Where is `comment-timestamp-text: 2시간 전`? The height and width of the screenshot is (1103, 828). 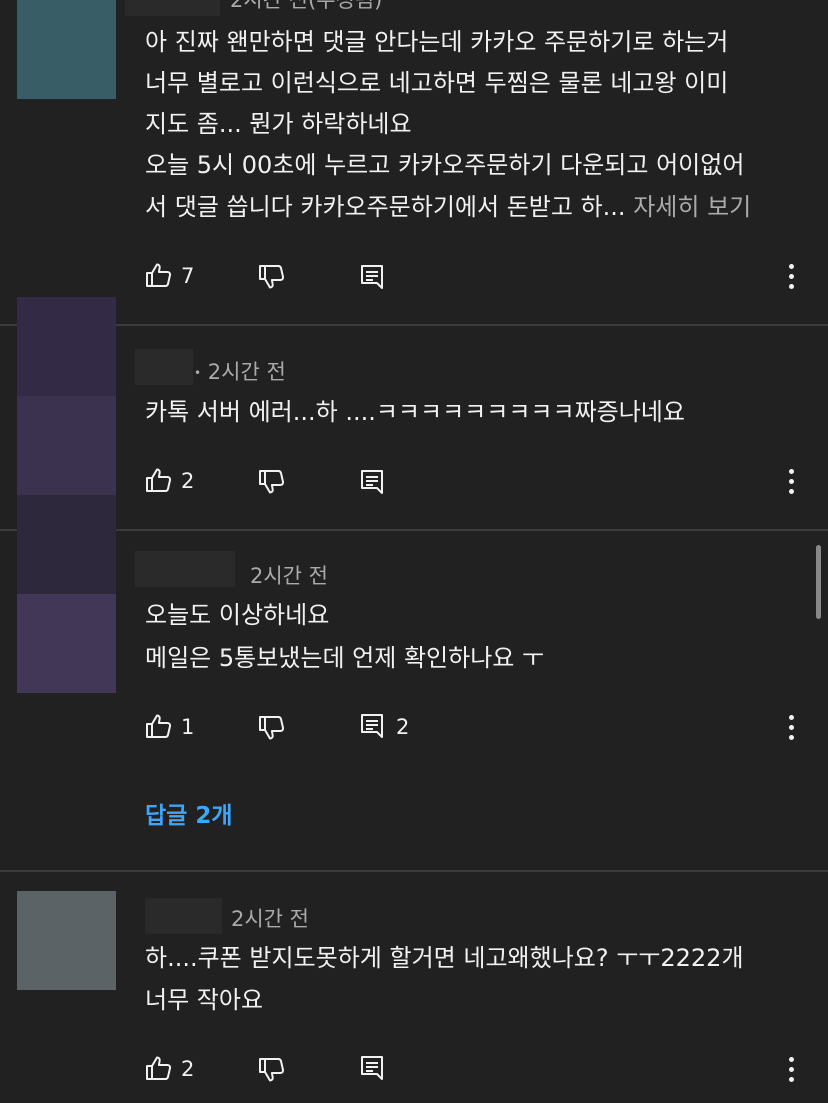 comment-timestamp-text: 2시간 전 is located at coordinates (246, 372).